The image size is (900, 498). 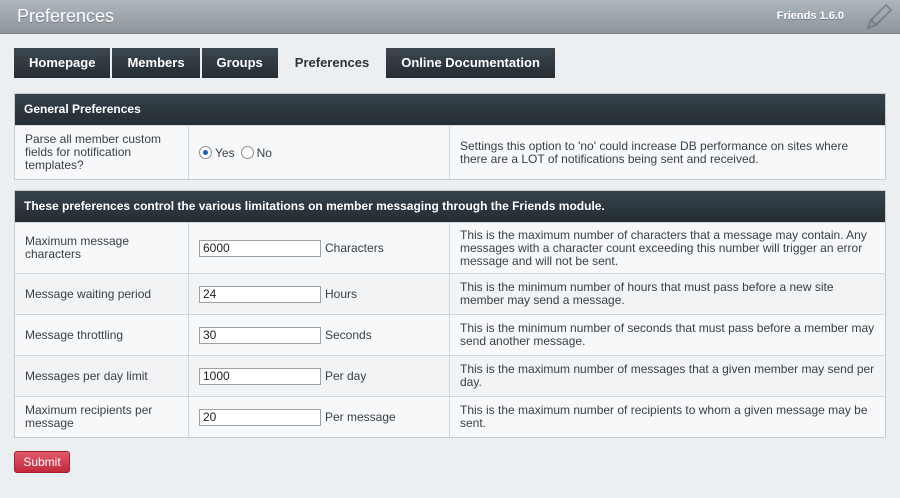 I want to click on per-day-limit-control: Per day, so click(x=319, y=376).